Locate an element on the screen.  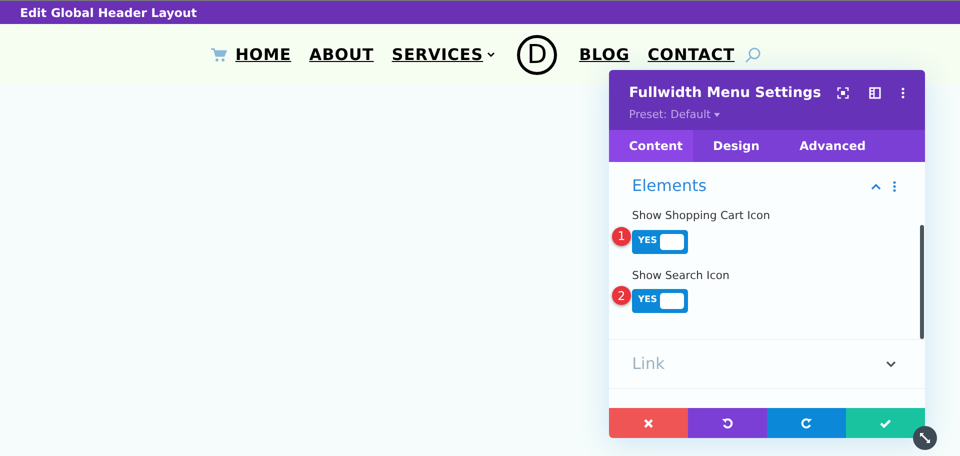
resize-handle is located at coordinates (925, 438).